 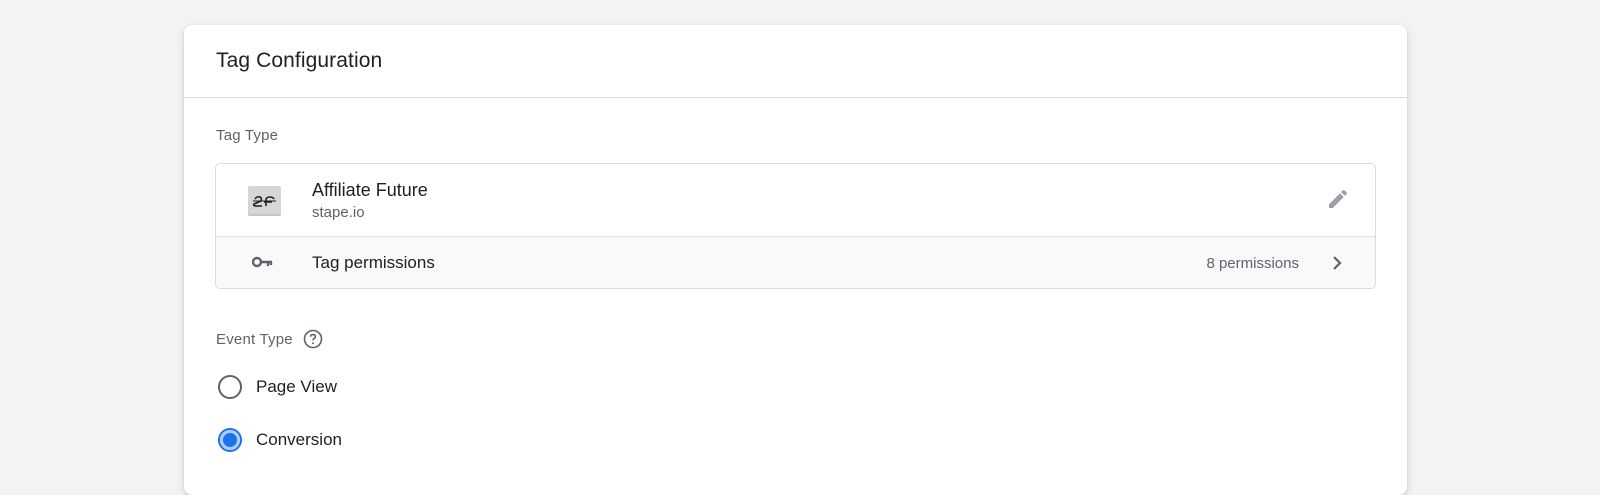 I want to click on tag-permissions-row: Tag permissions 8 permissions, so click(x=795, y=262).